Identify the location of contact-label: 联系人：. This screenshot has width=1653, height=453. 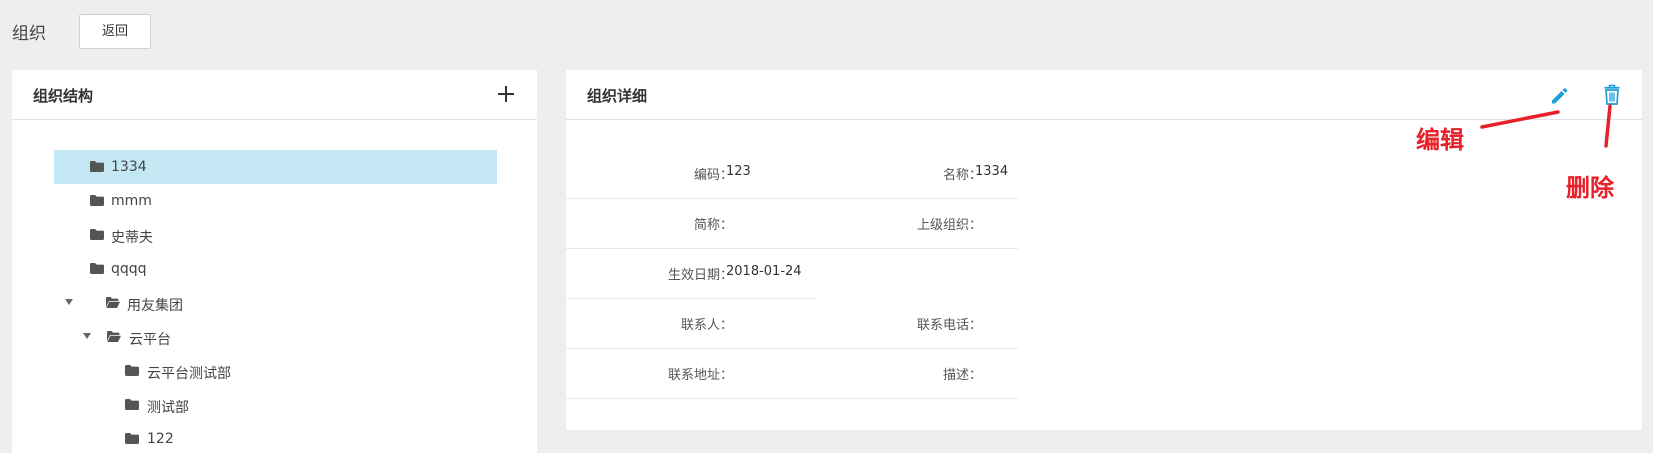
(706, 325).